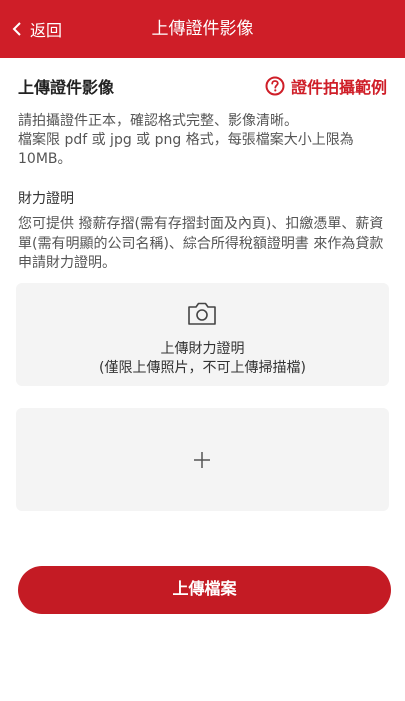  I want to click on plus-icon, so click(202, 460).